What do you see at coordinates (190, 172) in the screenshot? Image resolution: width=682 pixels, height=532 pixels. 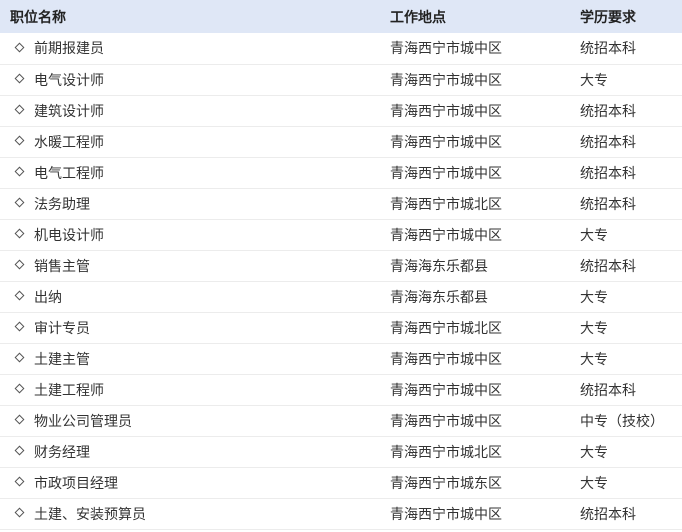 I see `job-title-cell: 电气工程师` at bounding box center [190, 172].